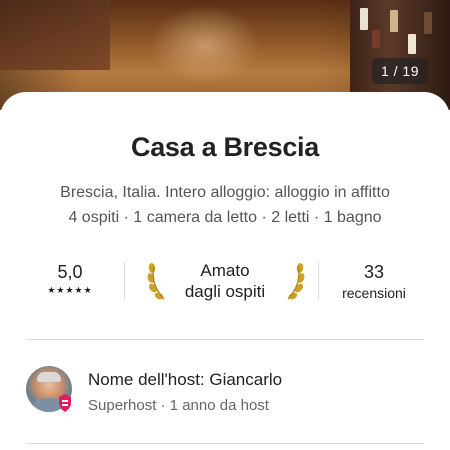 This screenshot has height=450, width=450. What do you see at coordinates (185, 380) in the screenshot?
I see `host-name: Nome dell'host: Giancarlo` at bounding box center [185, 380].